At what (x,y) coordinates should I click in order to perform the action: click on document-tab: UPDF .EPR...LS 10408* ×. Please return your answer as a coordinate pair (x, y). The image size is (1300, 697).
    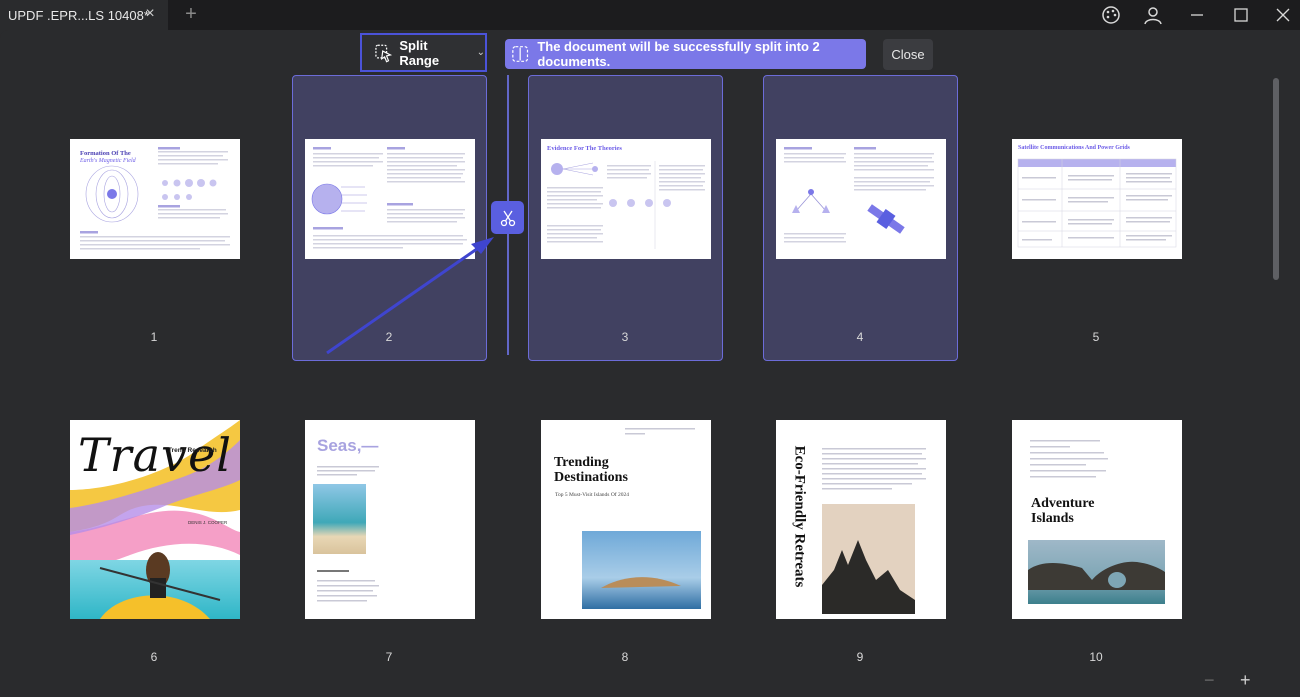
    Looking at the image, I should click on (84, 15).